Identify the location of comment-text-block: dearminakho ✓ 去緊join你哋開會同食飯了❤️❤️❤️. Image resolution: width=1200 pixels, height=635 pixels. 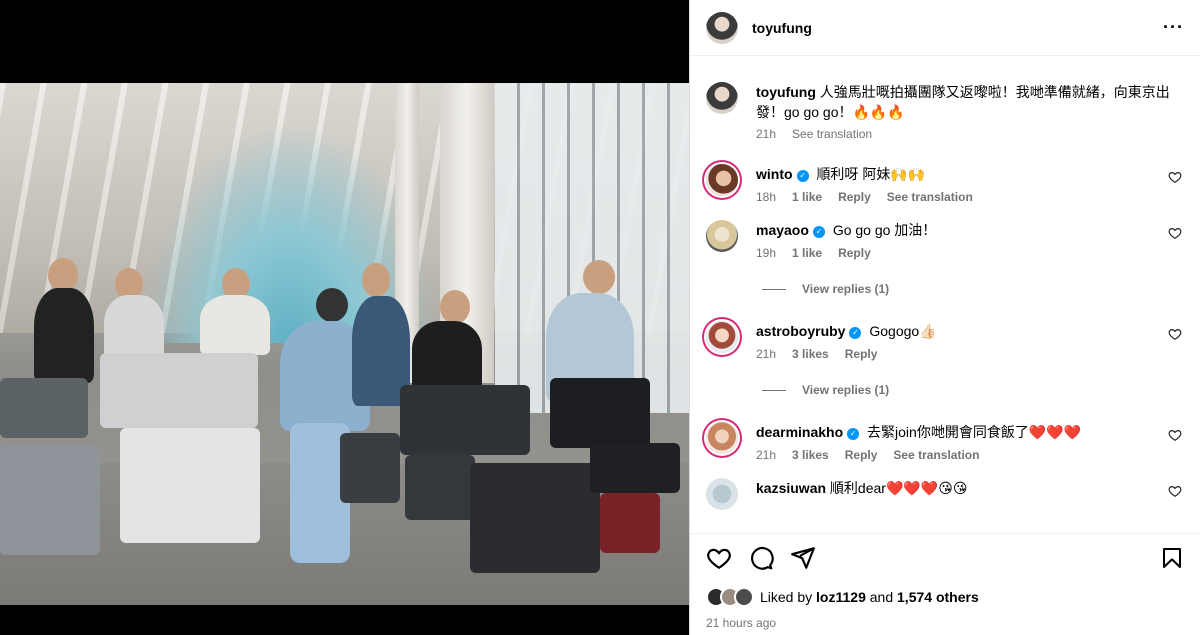
(970, 432).